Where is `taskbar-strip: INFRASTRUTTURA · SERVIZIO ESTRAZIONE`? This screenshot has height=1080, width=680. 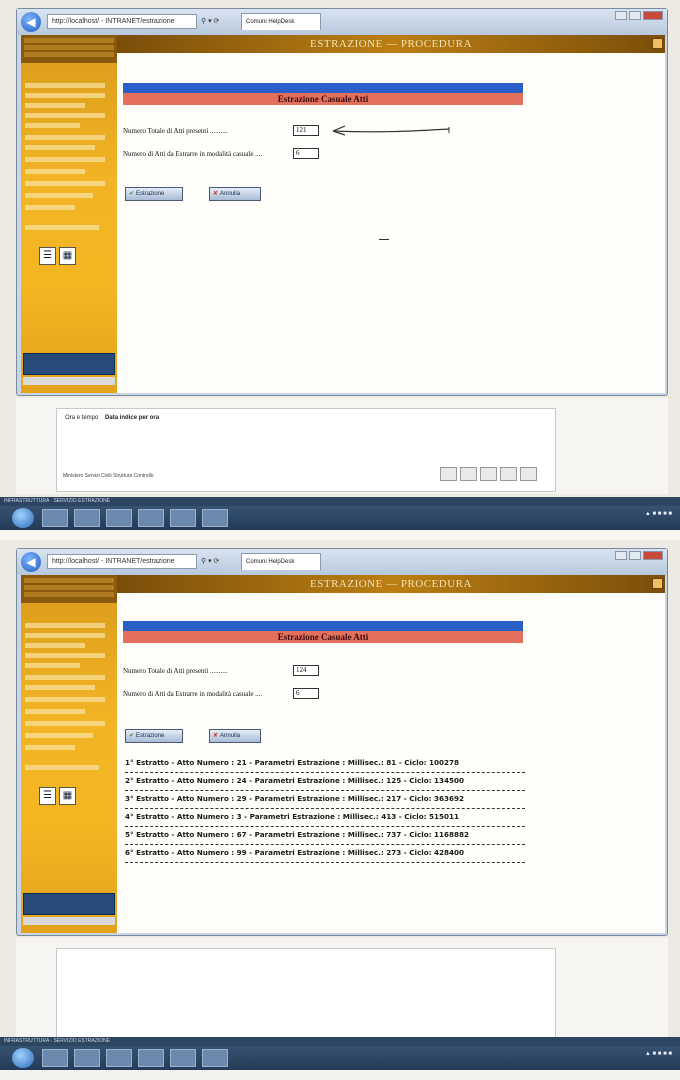 taskbar-strip: INFRASTRUTTURA · SERVIZIO ESTRAZIONE is located at coordinates (340, 1041).